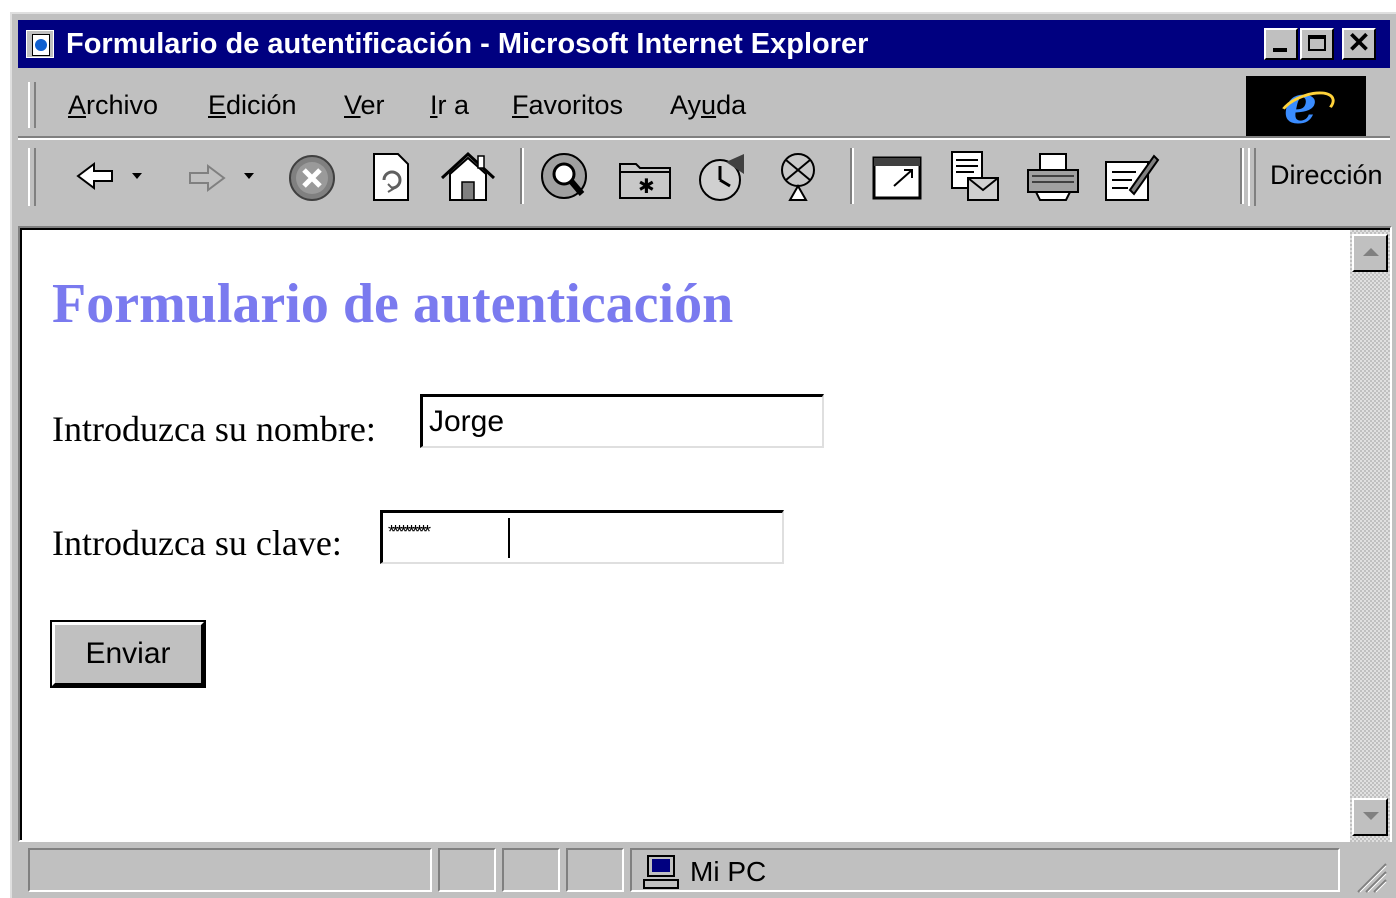 The width and height of the screenshot is (1396, 898). I want to click on refresh-icon, so click(391, 177).